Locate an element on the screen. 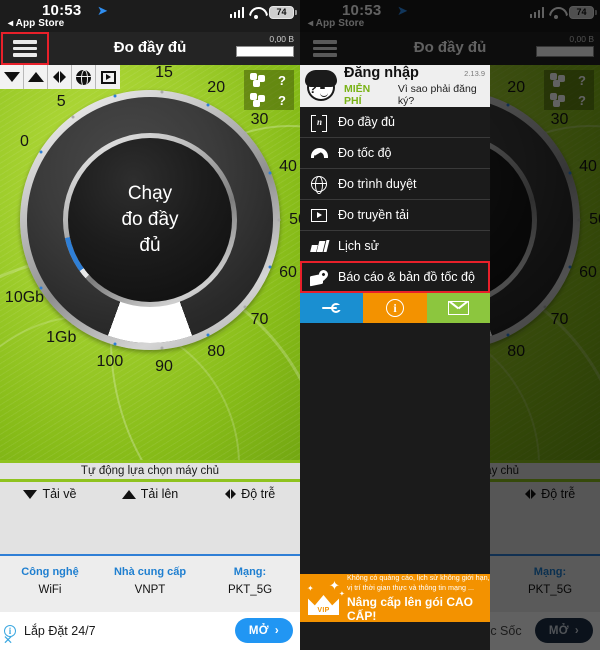 This screenshot has width=600, height=650. why-register-link: Vì sao phải đăng ký? is located at coordinates (444, 95).